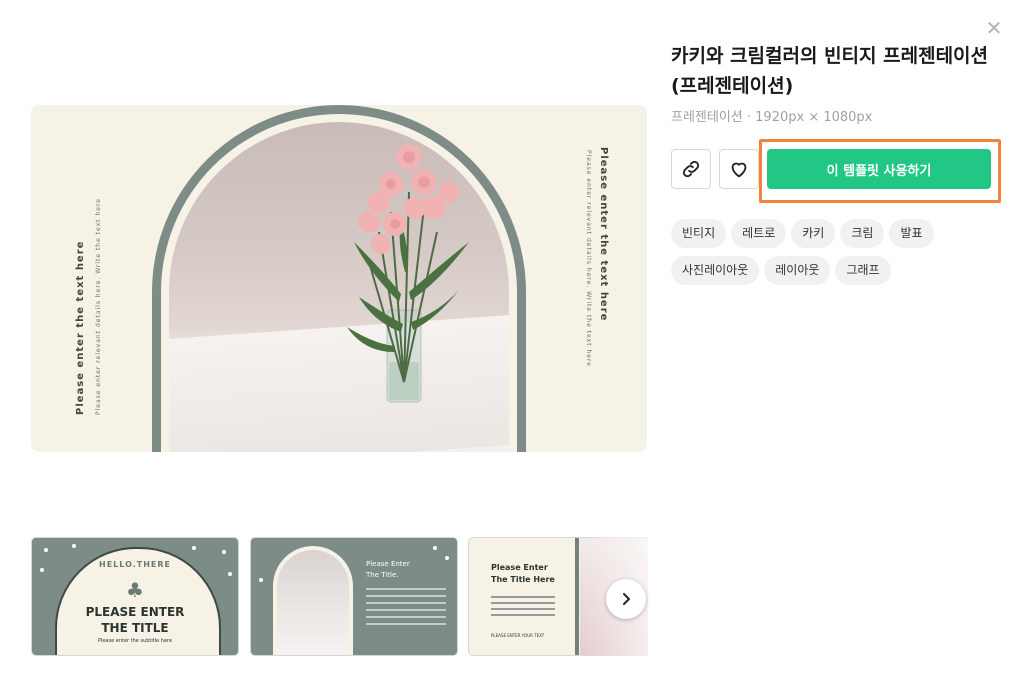 This screenshot has width=1021, height=695. What do you see at coordinates (523, 608) in the screenshot?
I see `thumb3-text-lines` at bounding box center [523, 608].